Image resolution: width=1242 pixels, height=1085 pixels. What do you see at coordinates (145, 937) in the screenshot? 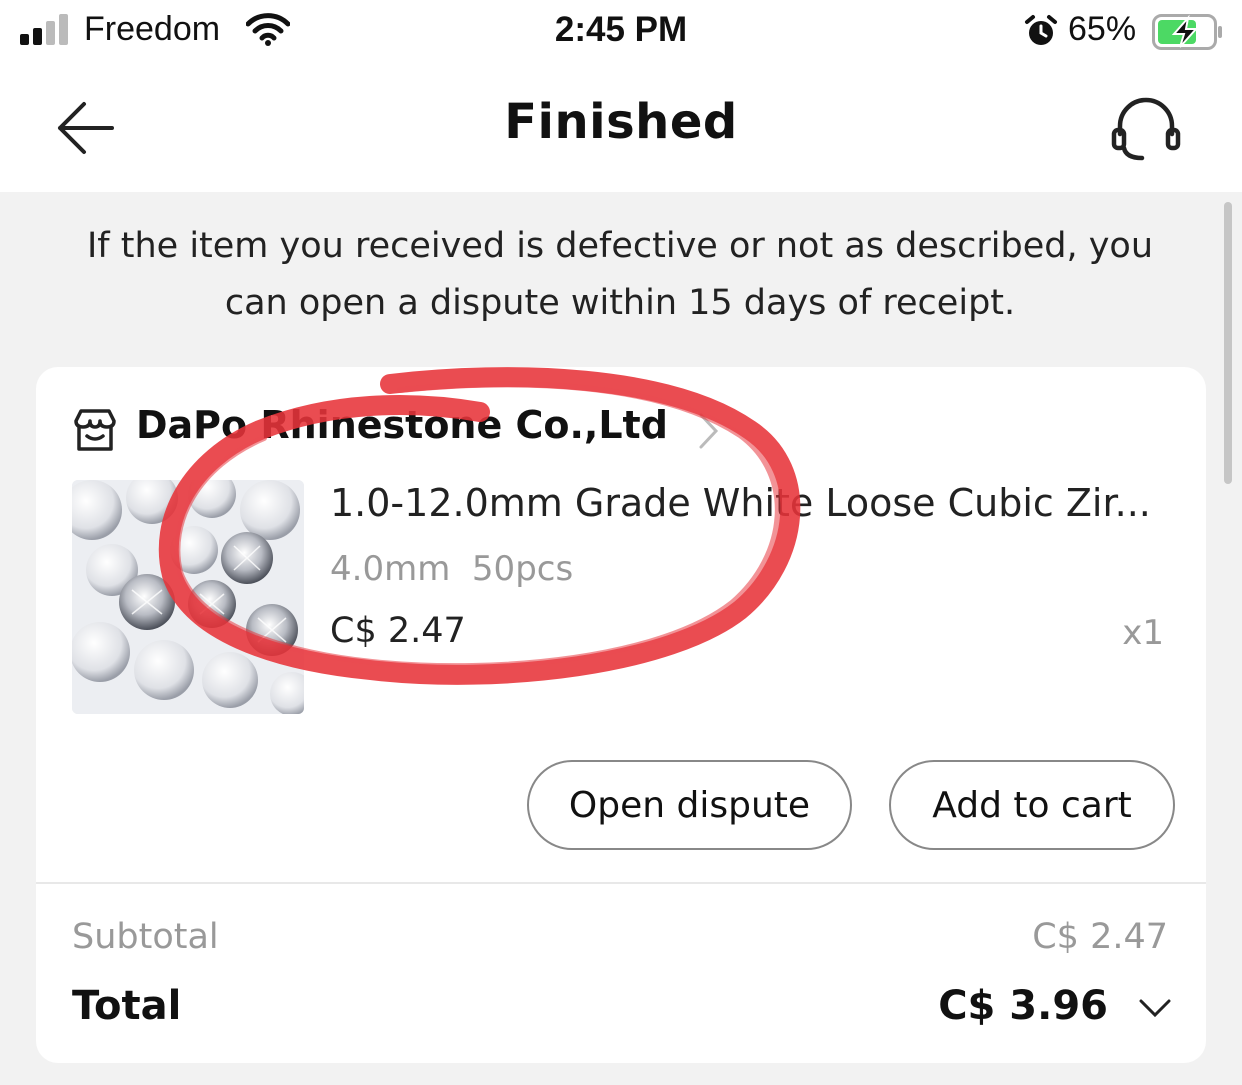
I see `subtotal-label: Subtotal` at bounding box center [145, 937].